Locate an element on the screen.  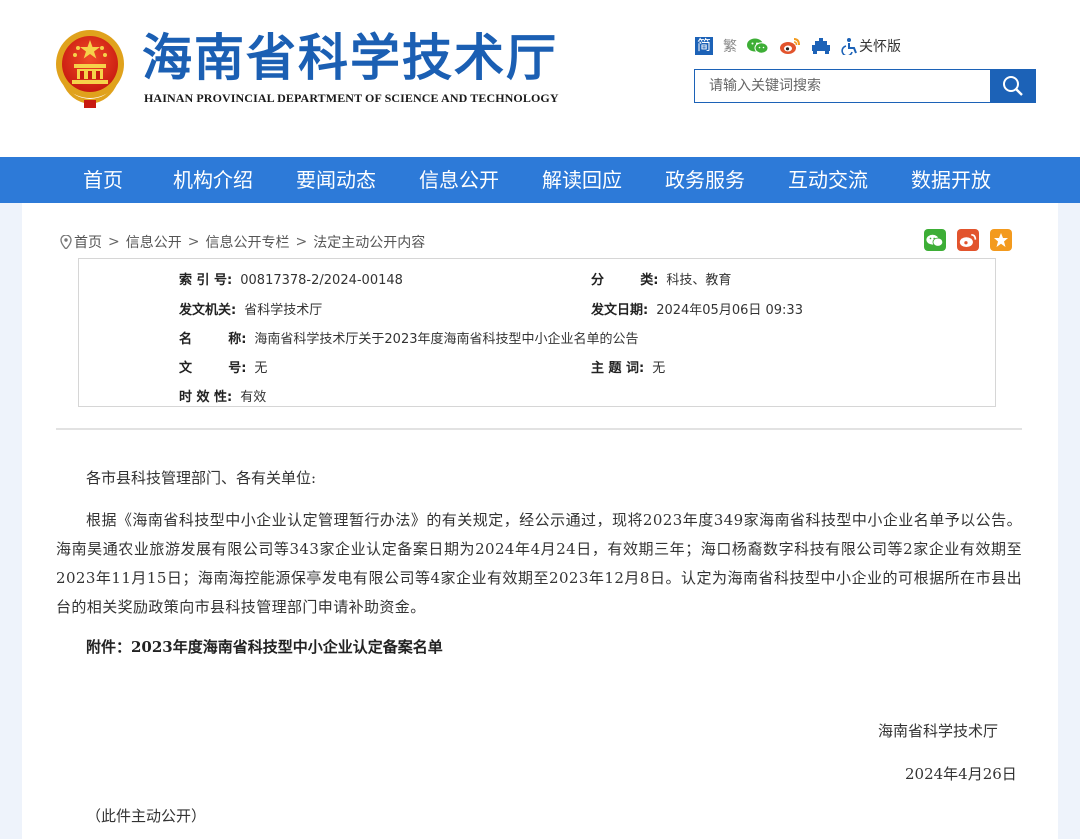
nav-item-open-data: 数据开放 is located at coordinates (951, 180).